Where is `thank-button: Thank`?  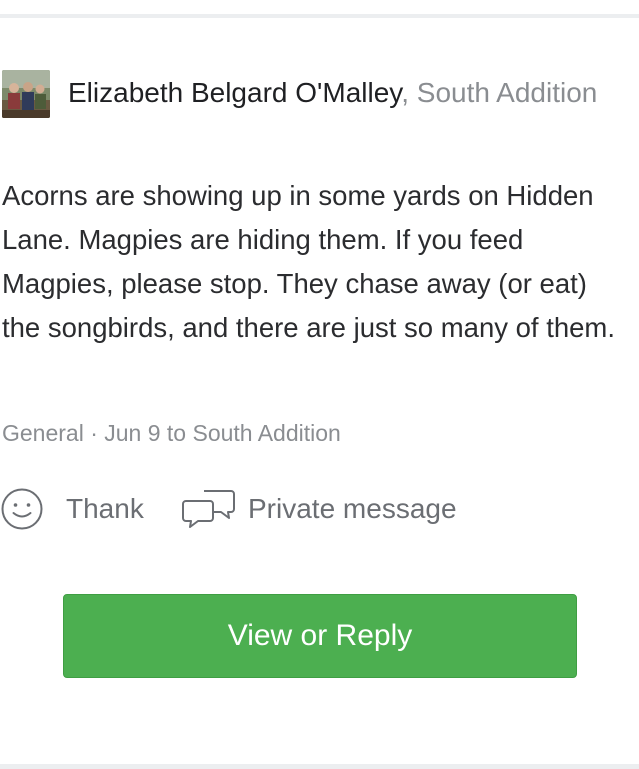
thank-button: Thank is located at coordinates (72, 509).